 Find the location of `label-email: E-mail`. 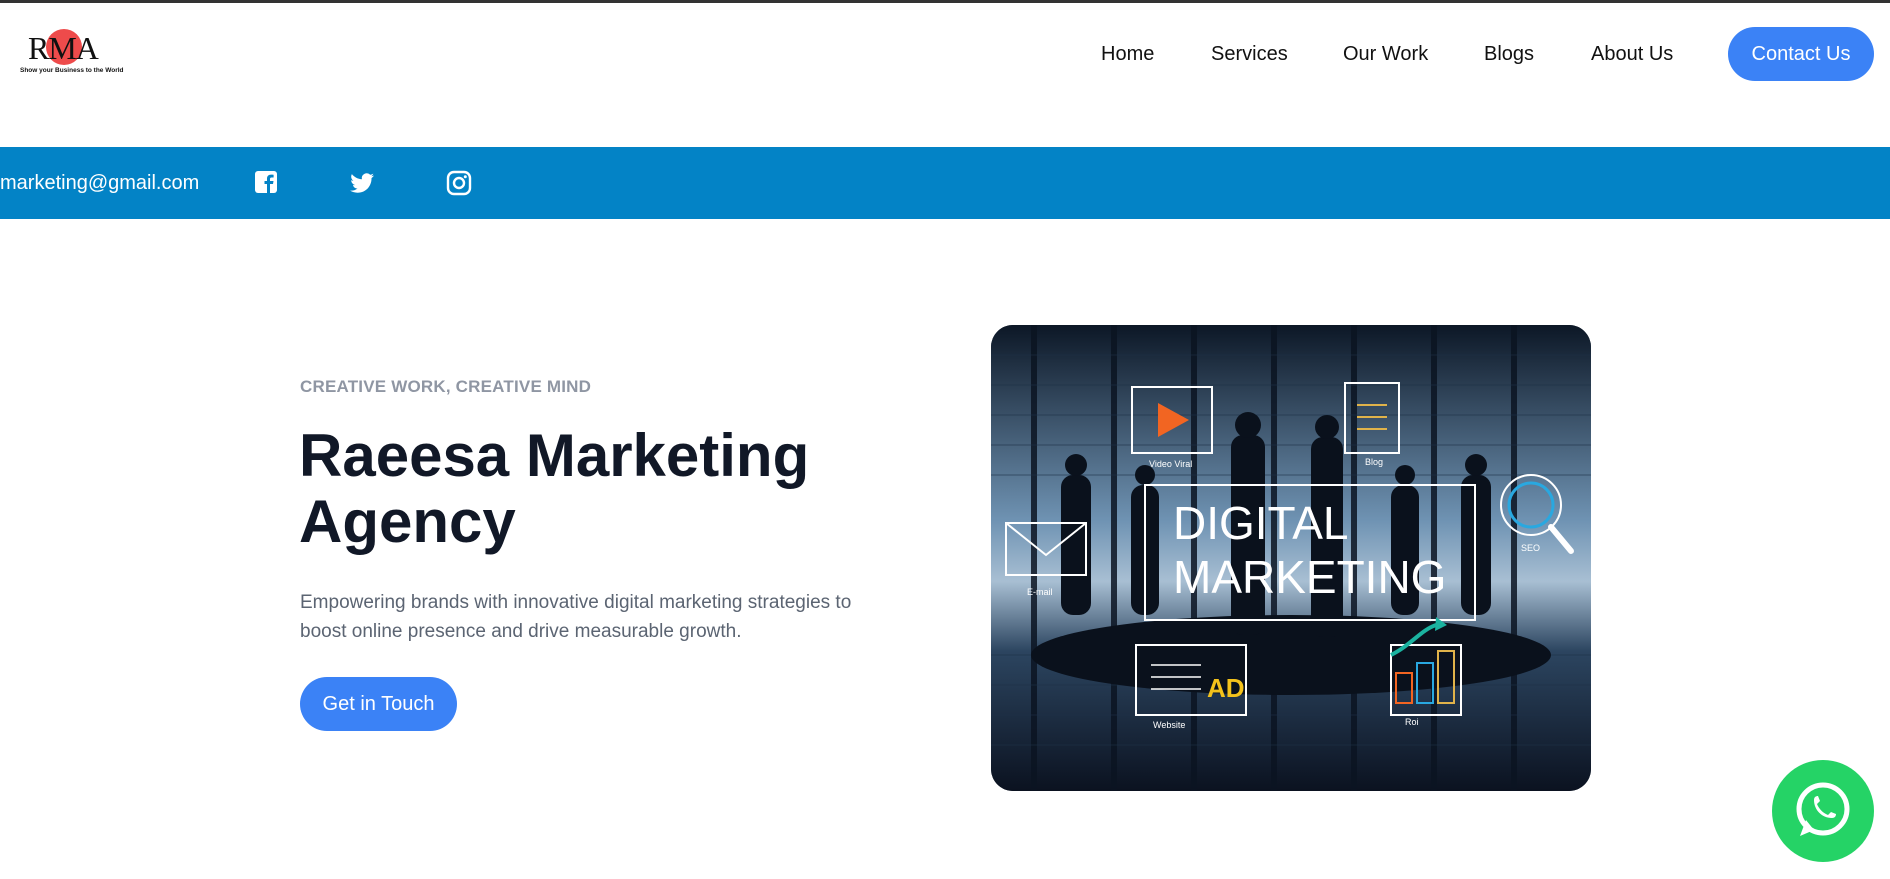

label-email: E-mail is located at coordinates (1040, 592).